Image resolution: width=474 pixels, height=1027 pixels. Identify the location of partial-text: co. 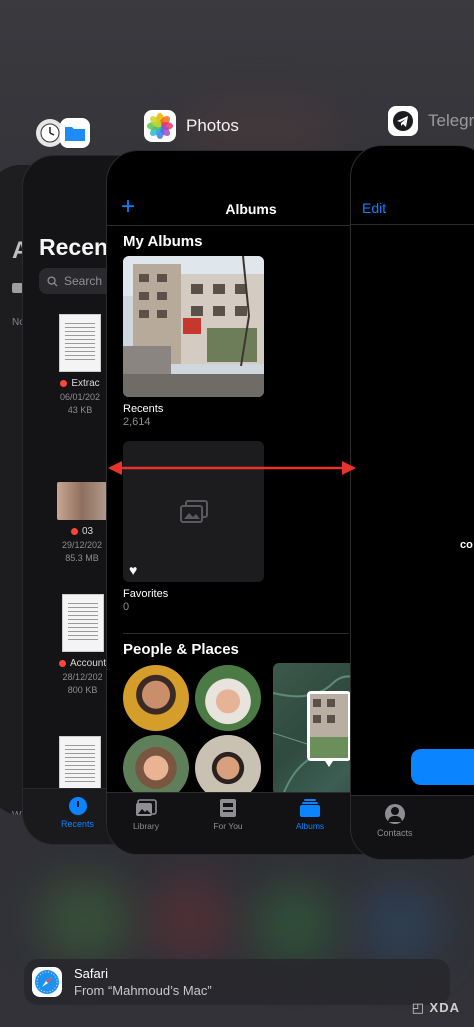
(466, 545).